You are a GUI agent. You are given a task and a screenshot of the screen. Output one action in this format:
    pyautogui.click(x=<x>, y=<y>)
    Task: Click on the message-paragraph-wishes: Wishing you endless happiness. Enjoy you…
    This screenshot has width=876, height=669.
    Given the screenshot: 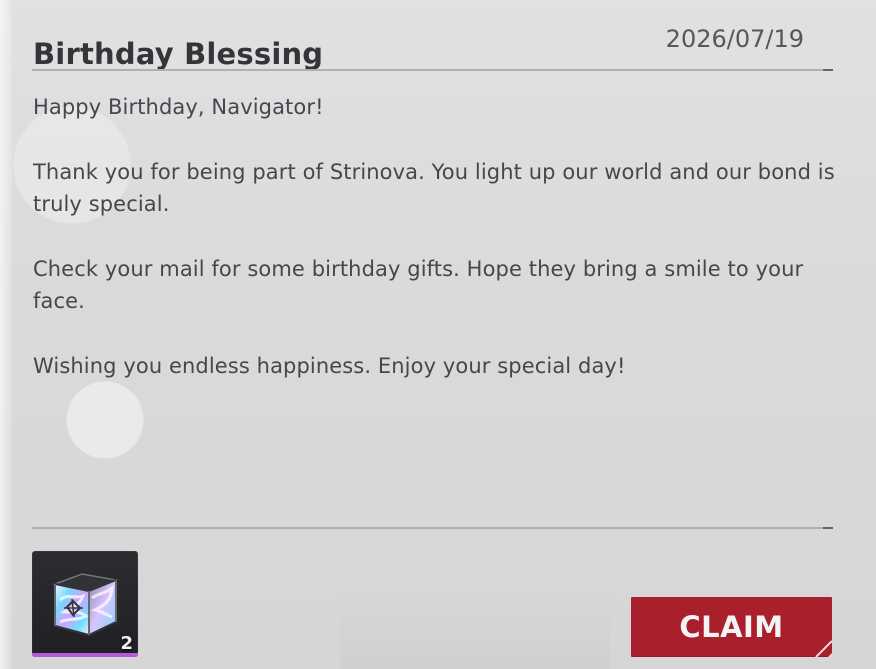 What is the action you would take?
    pyautogui.click(x=329, y=366)
    